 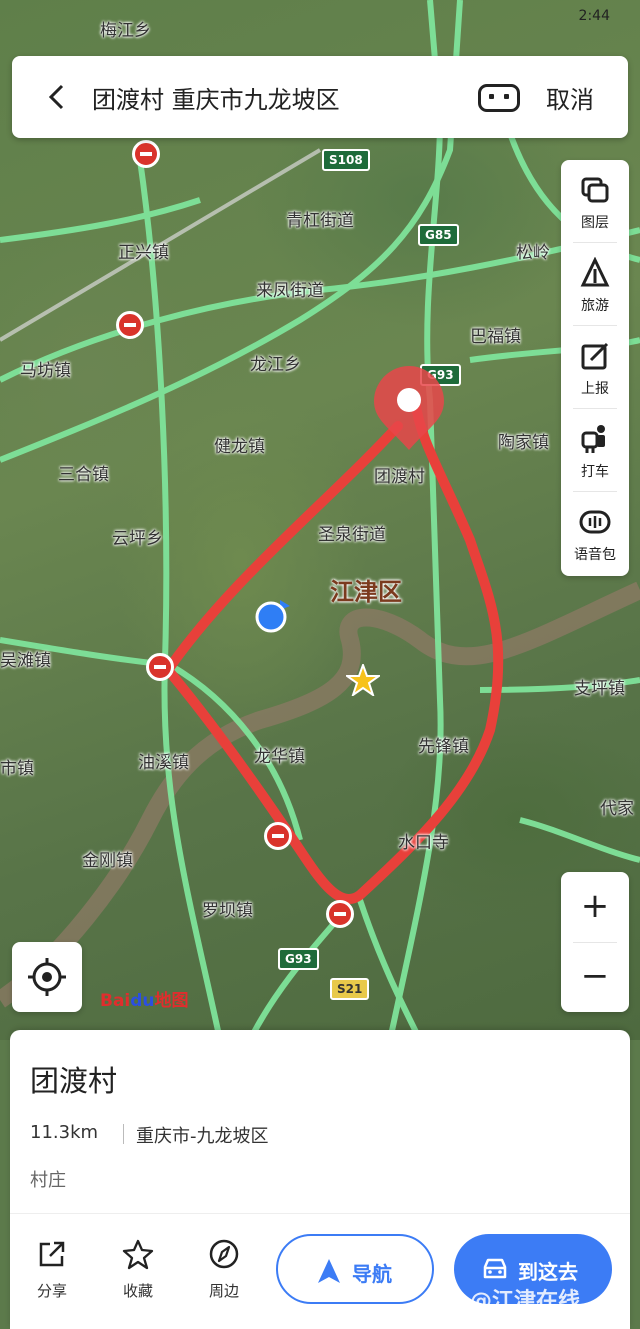 I want to click on zoom-control: + −, so click(x=595, y=942).